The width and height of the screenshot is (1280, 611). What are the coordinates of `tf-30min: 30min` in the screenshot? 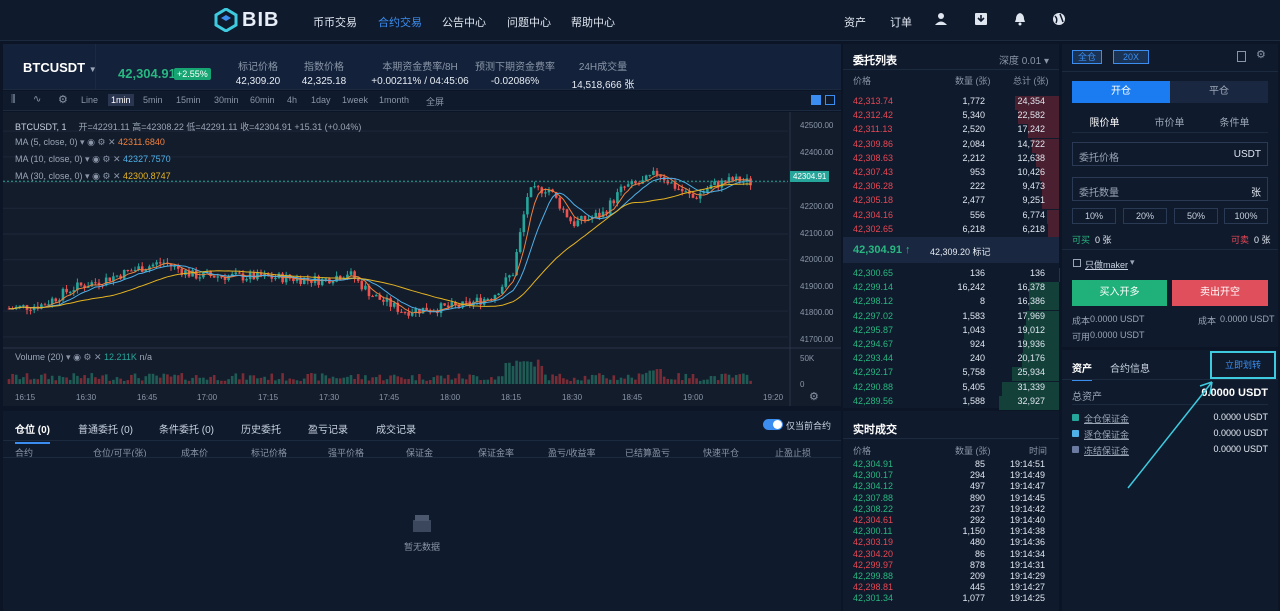 It's located at (226, 100).